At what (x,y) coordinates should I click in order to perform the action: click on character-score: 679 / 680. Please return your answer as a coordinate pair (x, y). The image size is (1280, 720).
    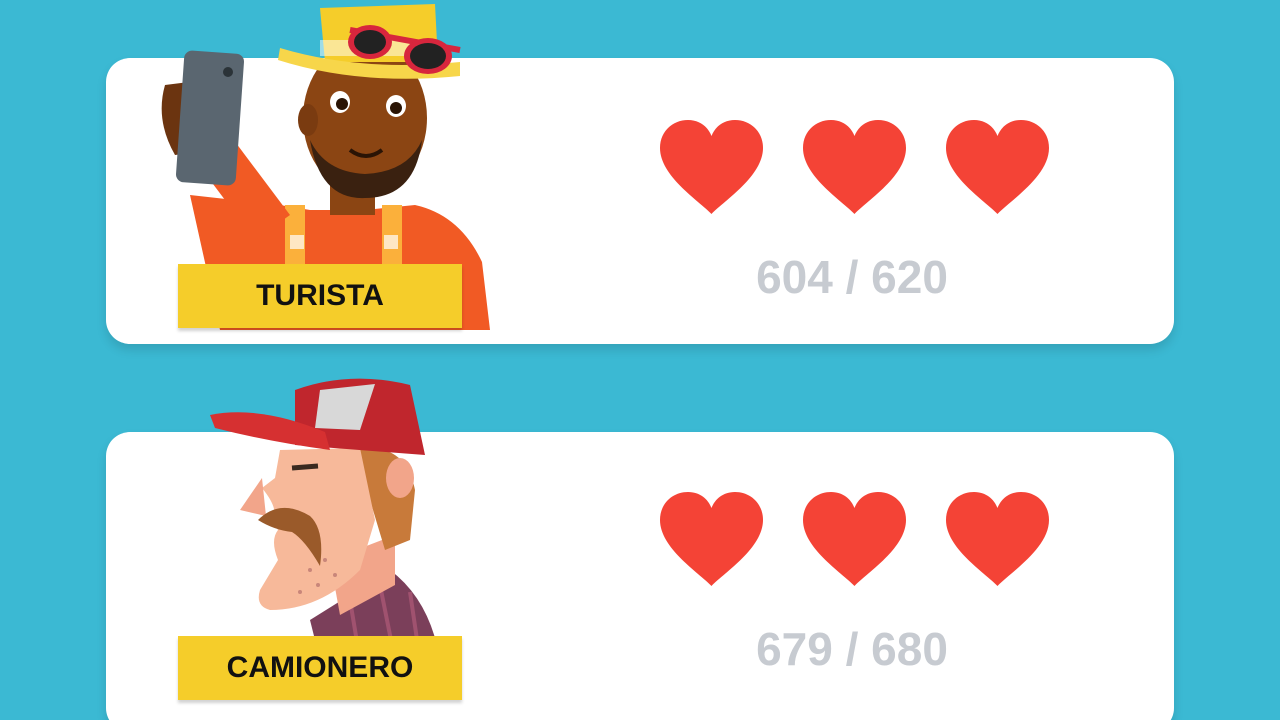
    Looking at the image, I should click on (852, 649).